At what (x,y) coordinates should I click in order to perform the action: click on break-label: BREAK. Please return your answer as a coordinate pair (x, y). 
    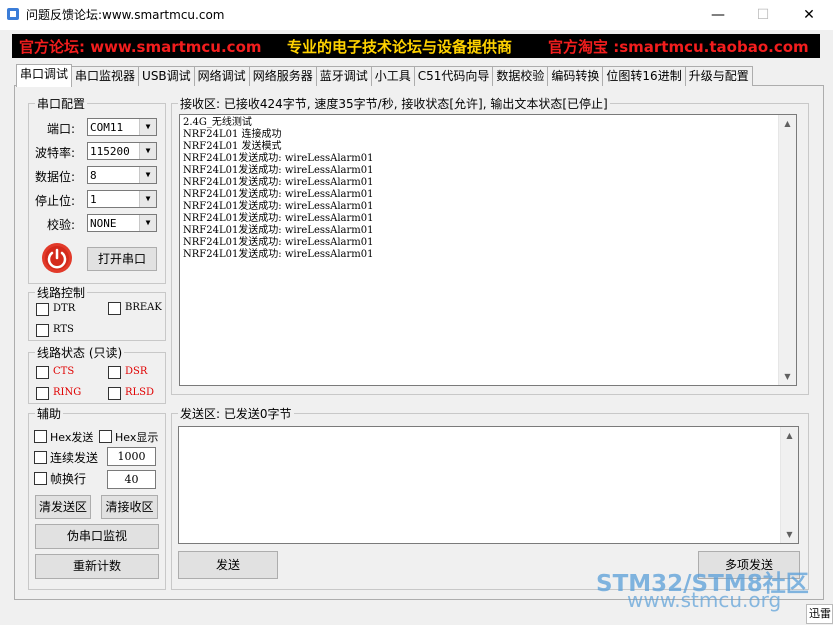
    Looking at the image, I should click on (143, 307).